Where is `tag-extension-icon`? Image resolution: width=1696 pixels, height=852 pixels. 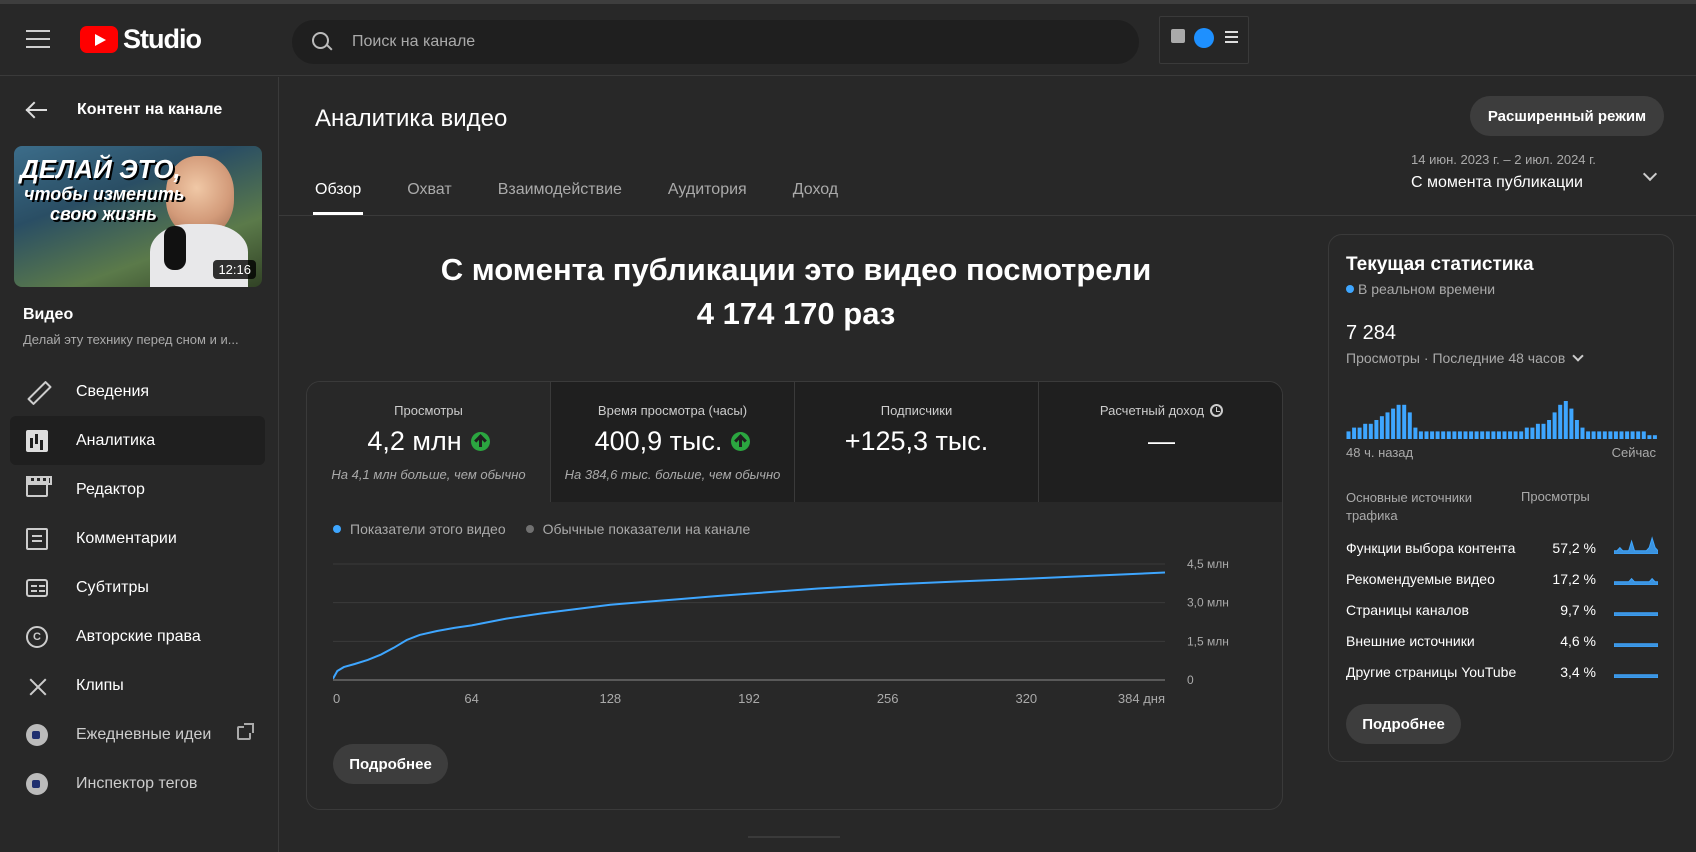
tag-extension-icon is located at coordinates (1204, 38).